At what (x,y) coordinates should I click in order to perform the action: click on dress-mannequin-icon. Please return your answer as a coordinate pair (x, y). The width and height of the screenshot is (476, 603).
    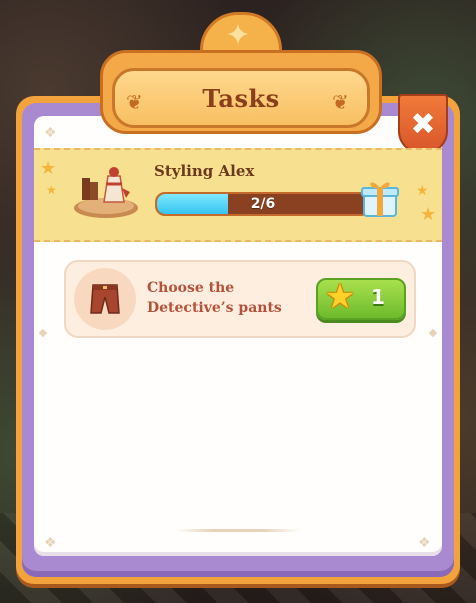
    Looking at the image, I should click on (106, 189).